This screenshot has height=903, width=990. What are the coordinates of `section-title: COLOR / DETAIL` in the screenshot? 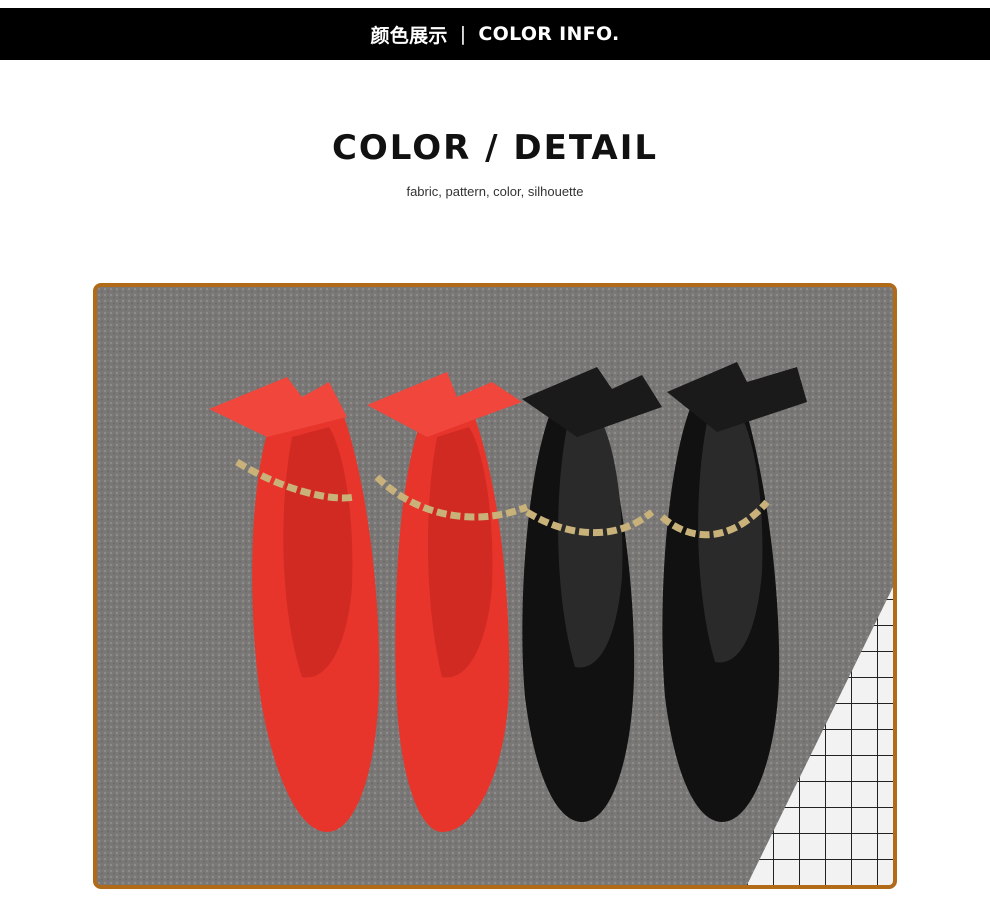 It's located at (495, 148).